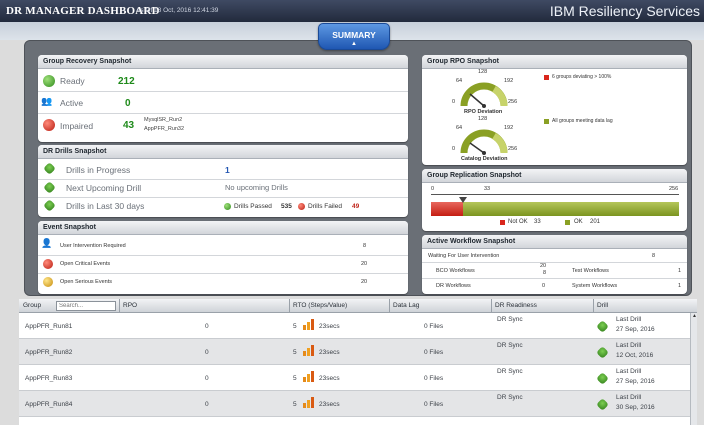 The image size is (704, 425). What do you see at coordinates (543, 286) in the screenshot?
I see `dr-value: 0` at bounding box center [543, 286].